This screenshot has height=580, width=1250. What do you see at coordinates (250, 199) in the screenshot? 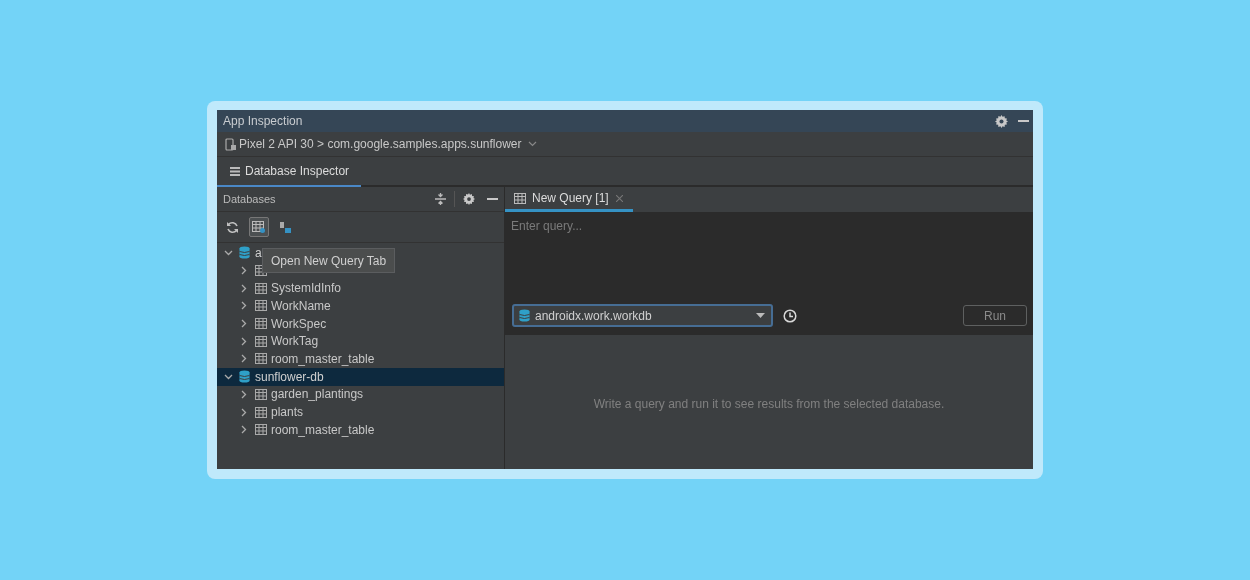
I see `panel-title: Databases` at bounding box center [250, 199].